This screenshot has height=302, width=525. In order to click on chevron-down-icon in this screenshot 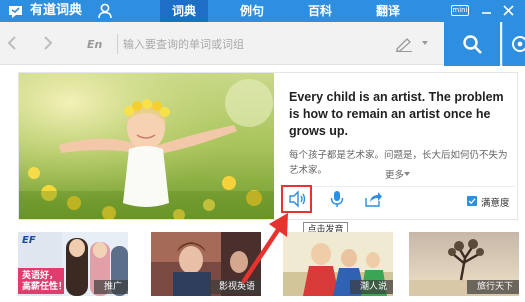, I will do `click(425, 43)`.